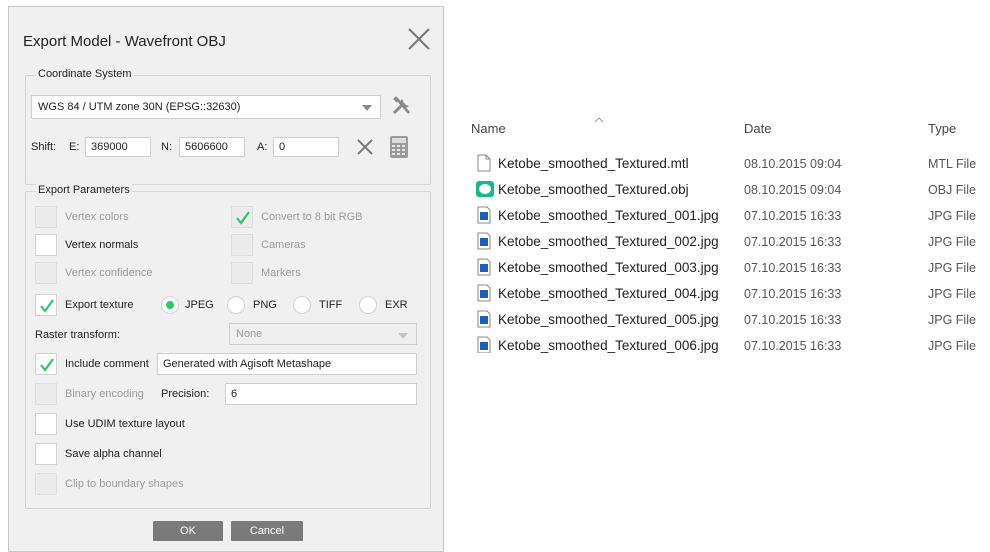  Describe the element at coordinates (46, 245) in the screenshot. I see `vertex-normals-checkbox` at that location.